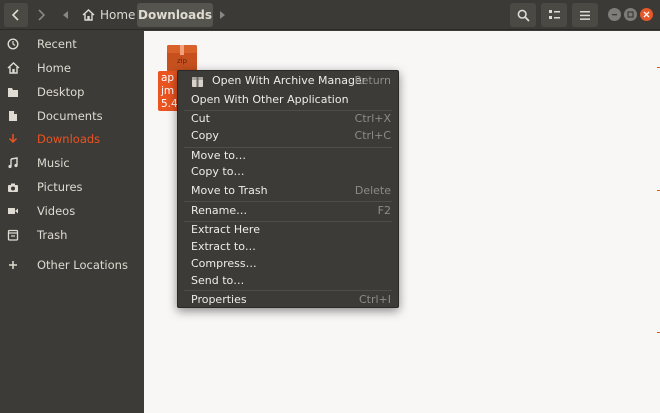 This screenshot has width=660, height=413. What do you see at coordinates (182, 61) in the screenshot?
I see `zip-file-type-label: zip` at bounding box center [182, 61].